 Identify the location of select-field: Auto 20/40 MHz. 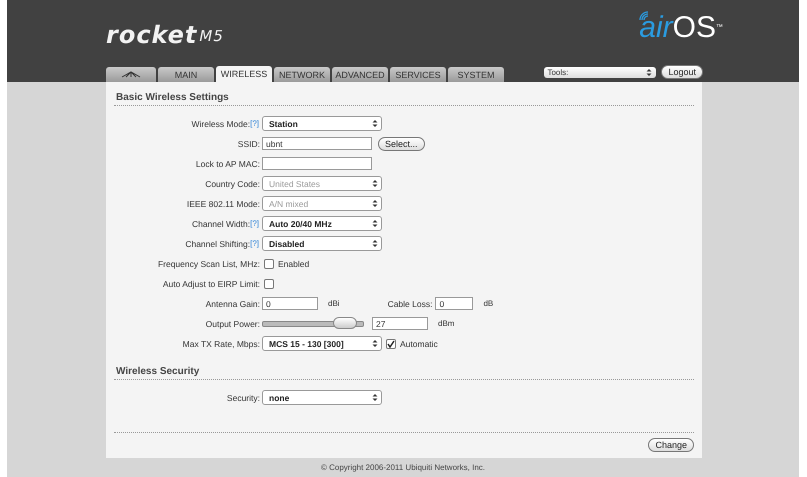
(322, 223).